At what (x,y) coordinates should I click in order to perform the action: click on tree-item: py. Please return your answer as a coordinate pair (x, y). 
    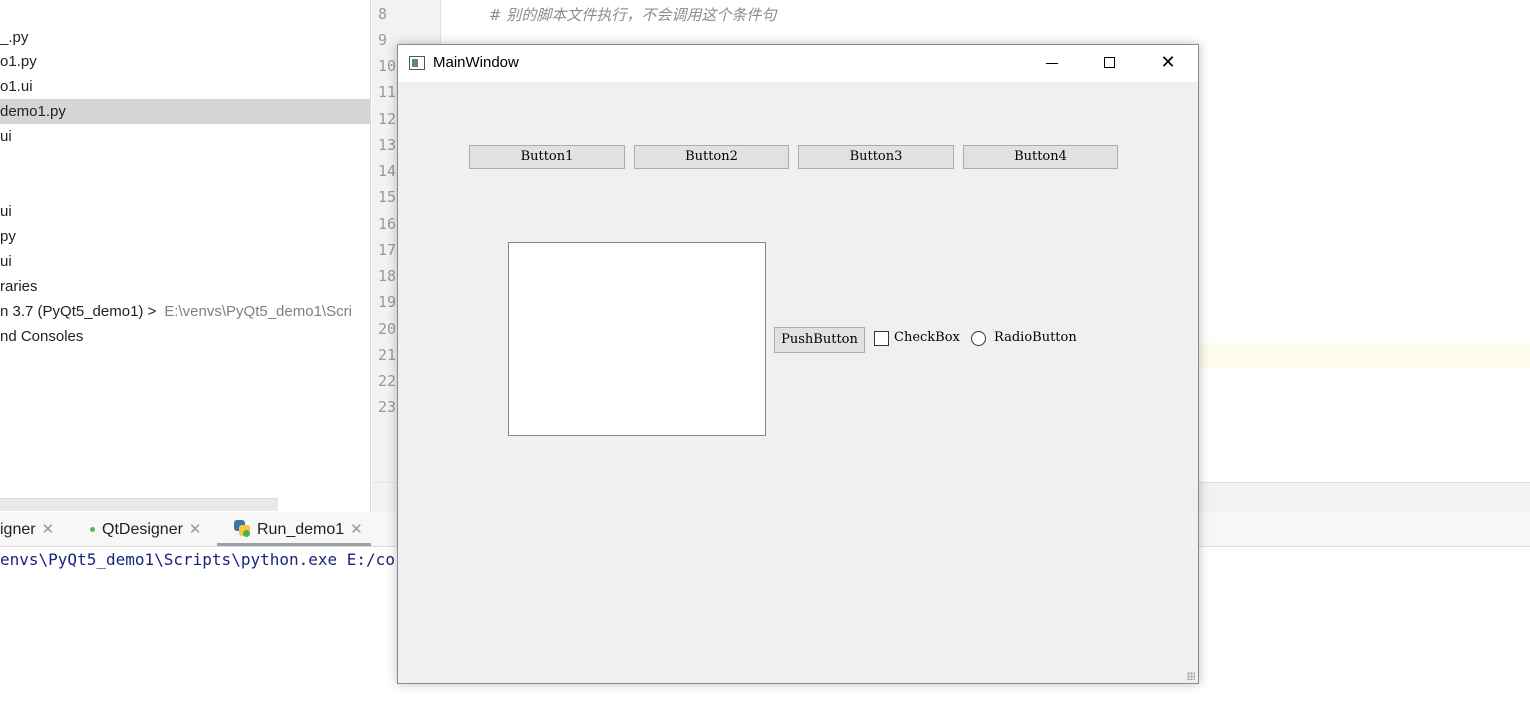
    Looking at the image, I should click on (8, 236).